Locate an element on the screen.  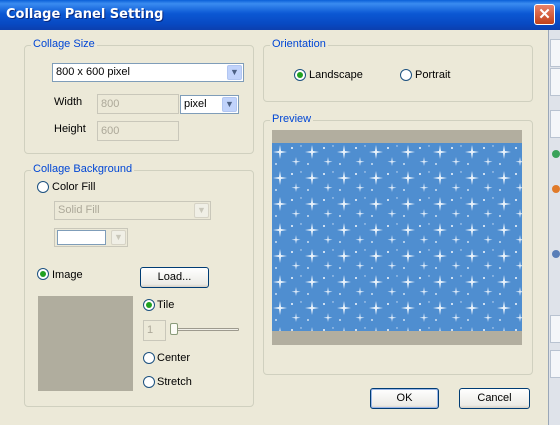
unit-value: pixel is located at coordinates (195, 104).